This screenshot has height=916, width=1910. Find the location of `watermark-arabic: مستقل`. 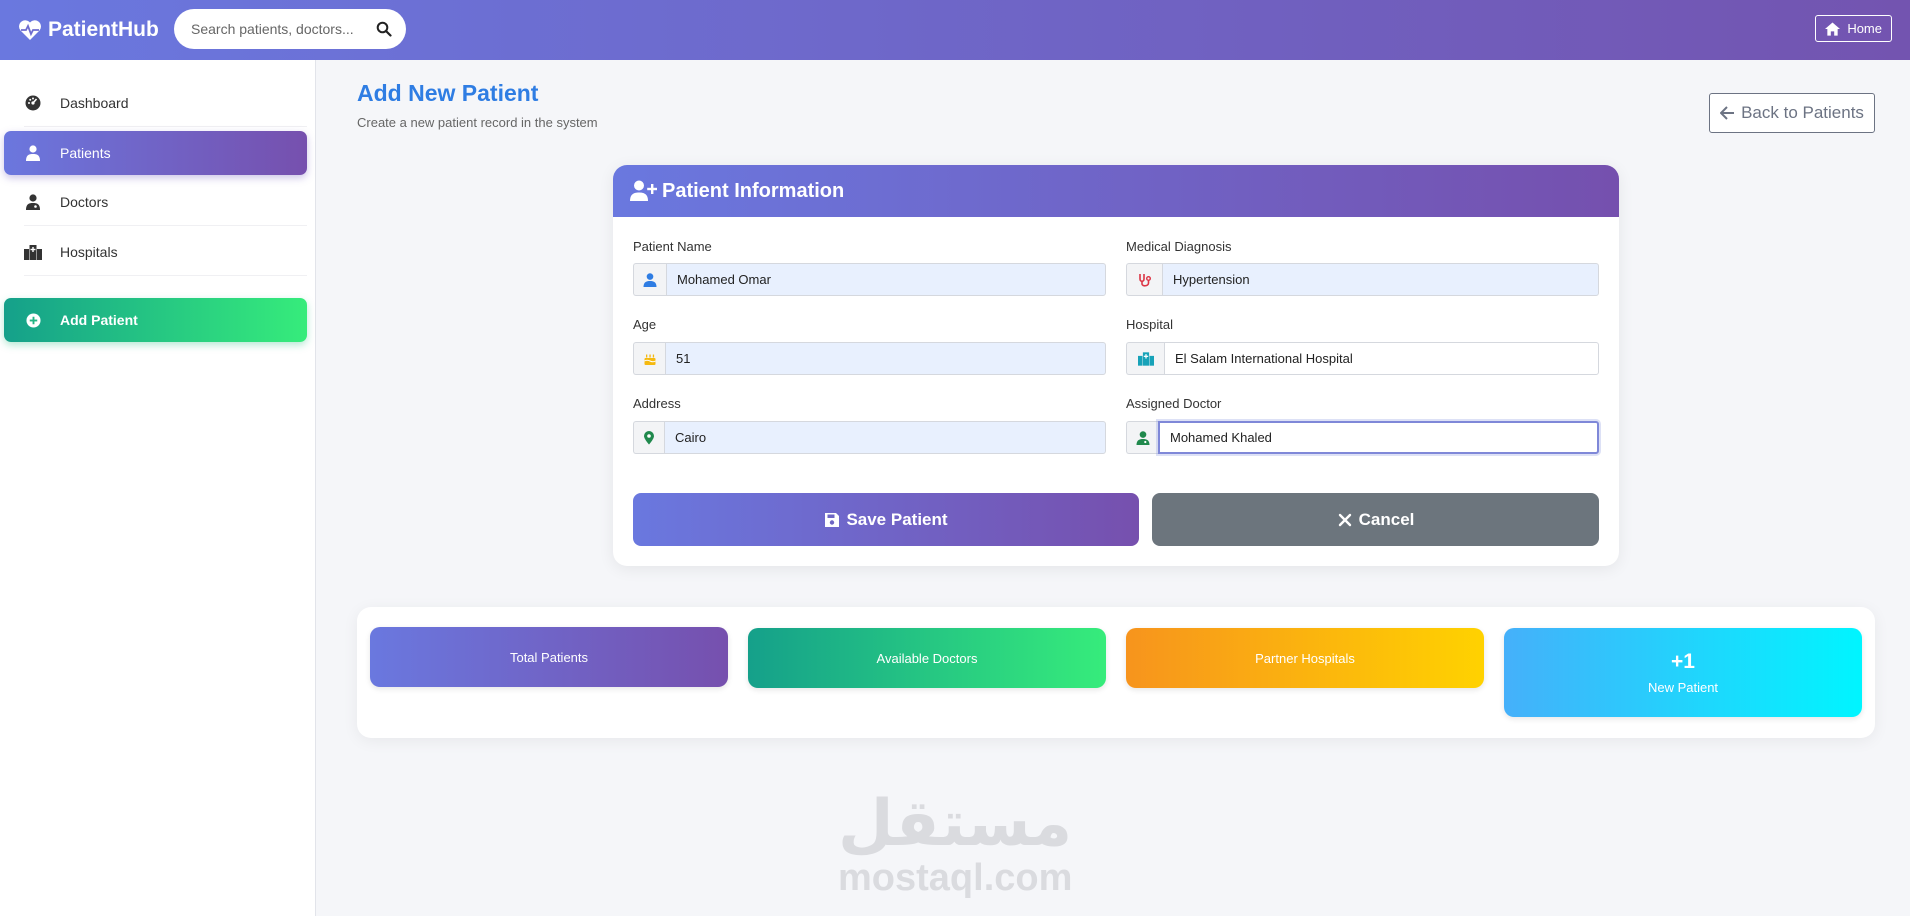

watermark-arabic: مستقل is located at coordinates (955, 824).